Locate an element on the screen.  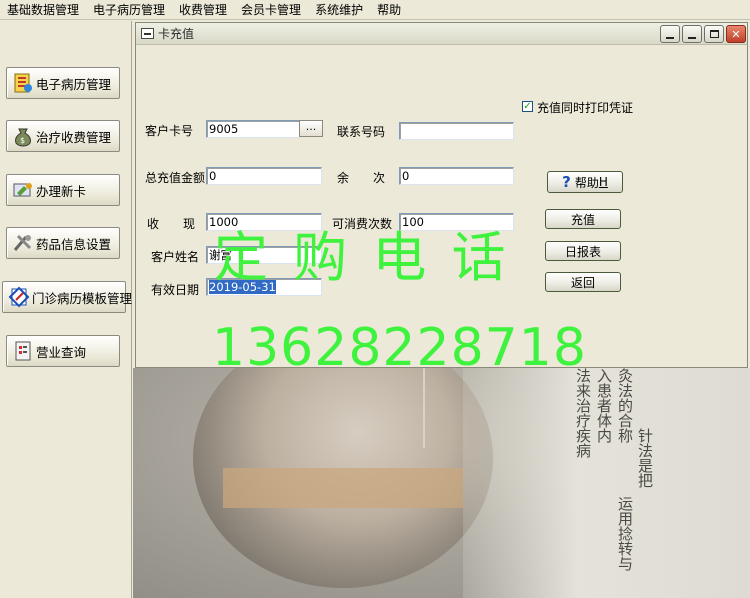
sidebar-item-label: 营业查询 is located at coordinates (61, 352).